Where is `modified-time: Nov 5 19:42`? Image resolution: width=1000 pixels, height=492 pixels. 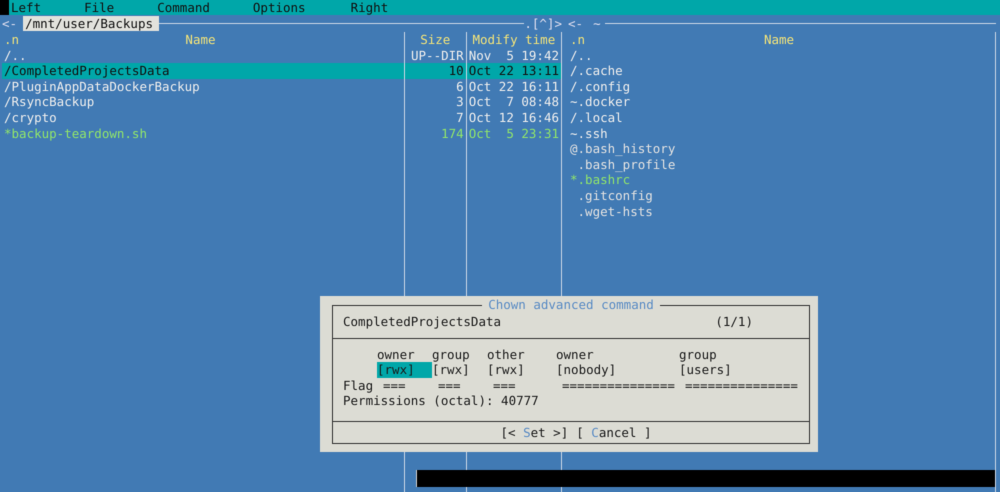 modified-time: Nov 5 19:42 is located at coordinates (514, 56).